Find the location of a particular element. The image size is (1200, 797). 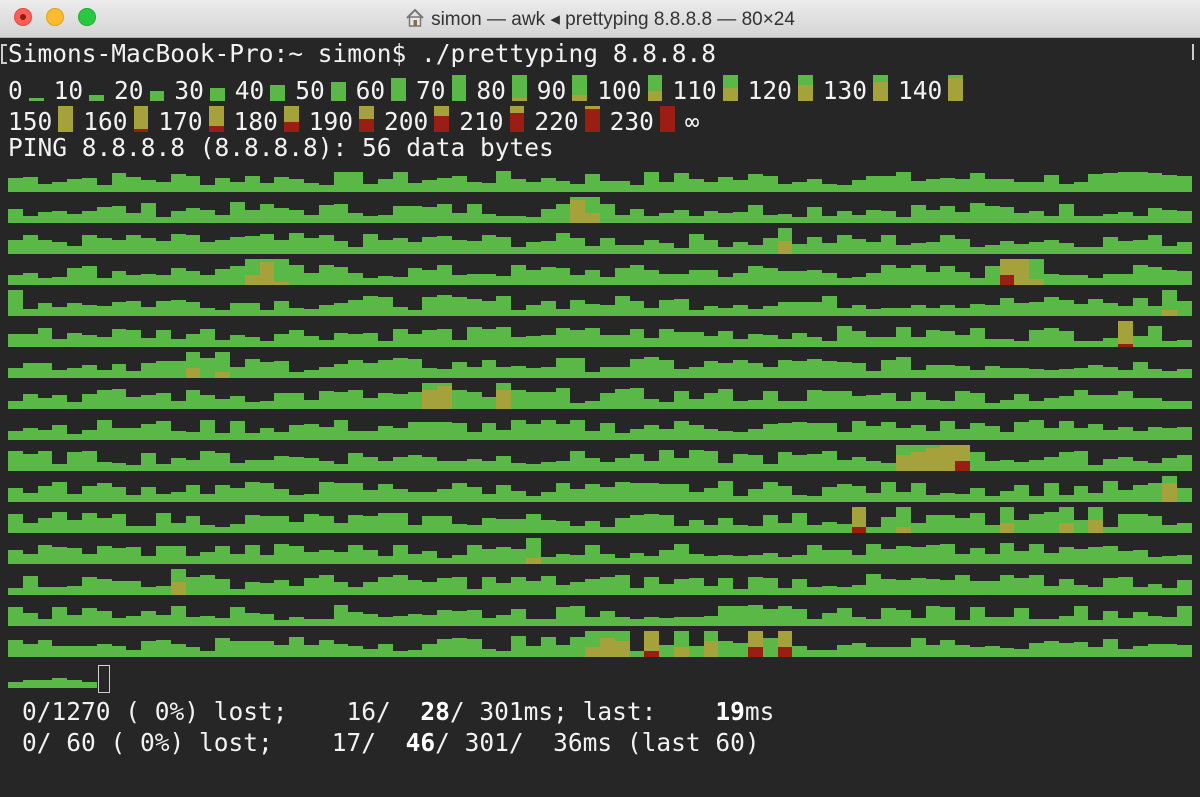

title-bar: simon — awk ◂ prettyping 8.8.8.8 — 80×24 is located at coordinates (600, 19).